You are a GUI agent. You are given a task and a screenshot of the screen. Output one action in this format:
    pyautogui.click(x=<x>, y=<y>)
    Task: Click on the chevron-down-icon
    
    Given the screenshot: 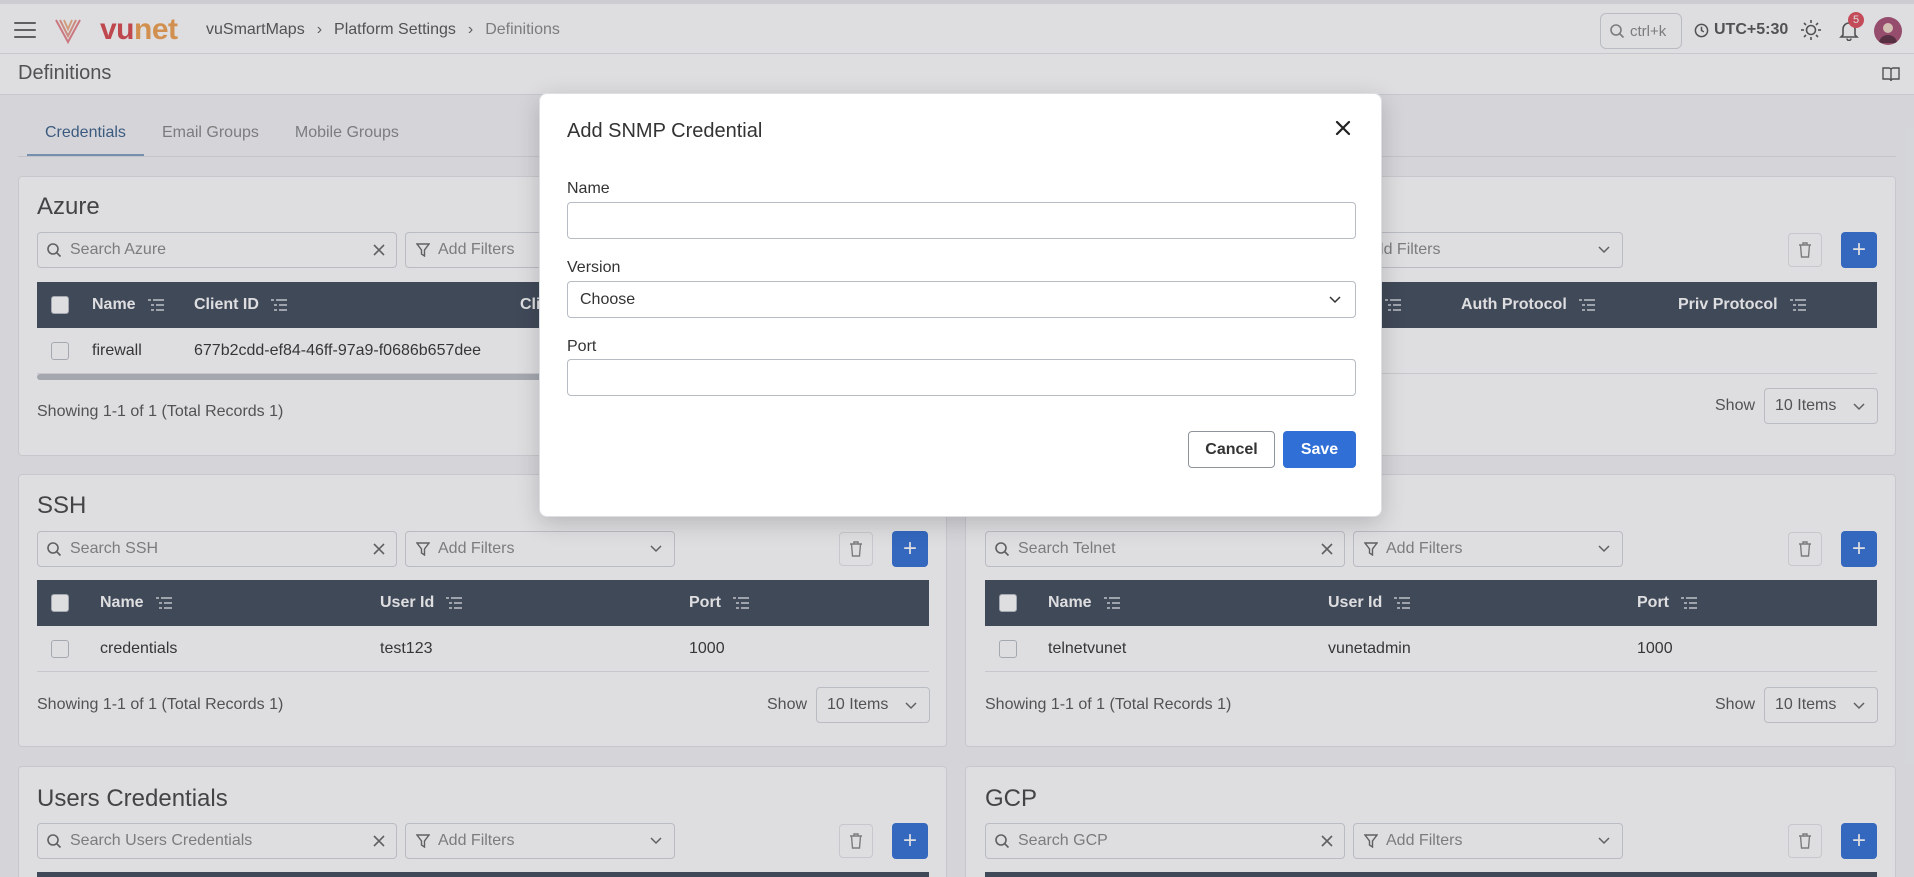 What is the action you would take?
    pyautogui.click(x=1335, y=300)
    